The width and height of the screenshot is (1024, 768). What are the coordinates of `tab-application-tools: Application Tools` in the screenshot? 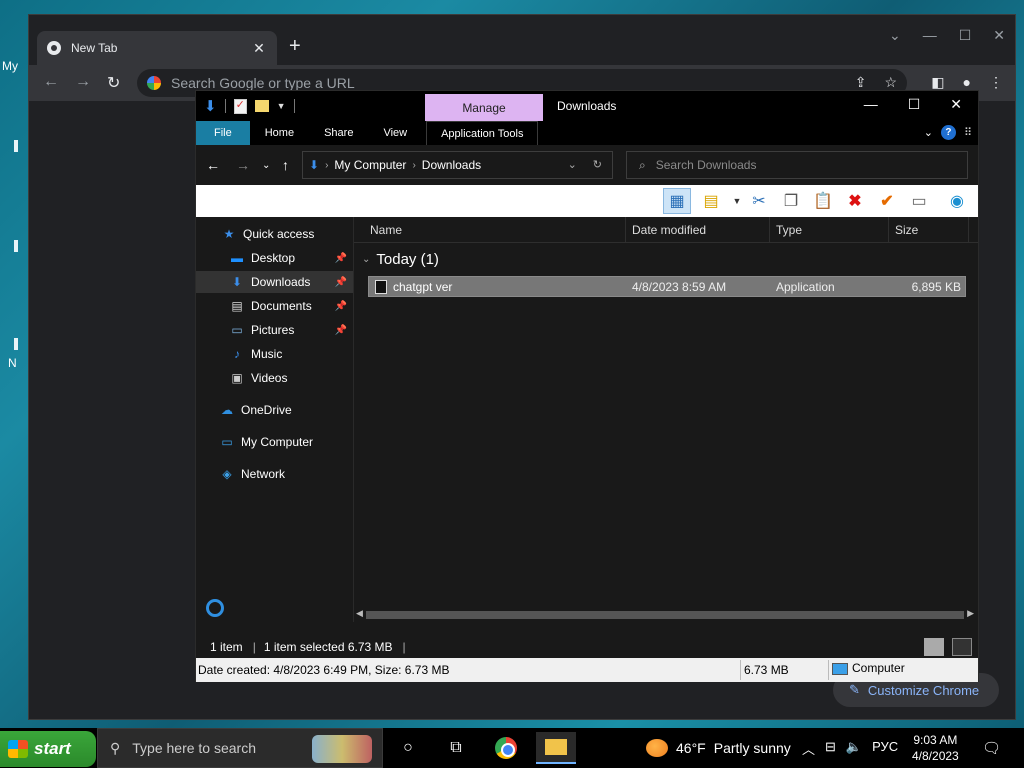 It's located at (482, 133).